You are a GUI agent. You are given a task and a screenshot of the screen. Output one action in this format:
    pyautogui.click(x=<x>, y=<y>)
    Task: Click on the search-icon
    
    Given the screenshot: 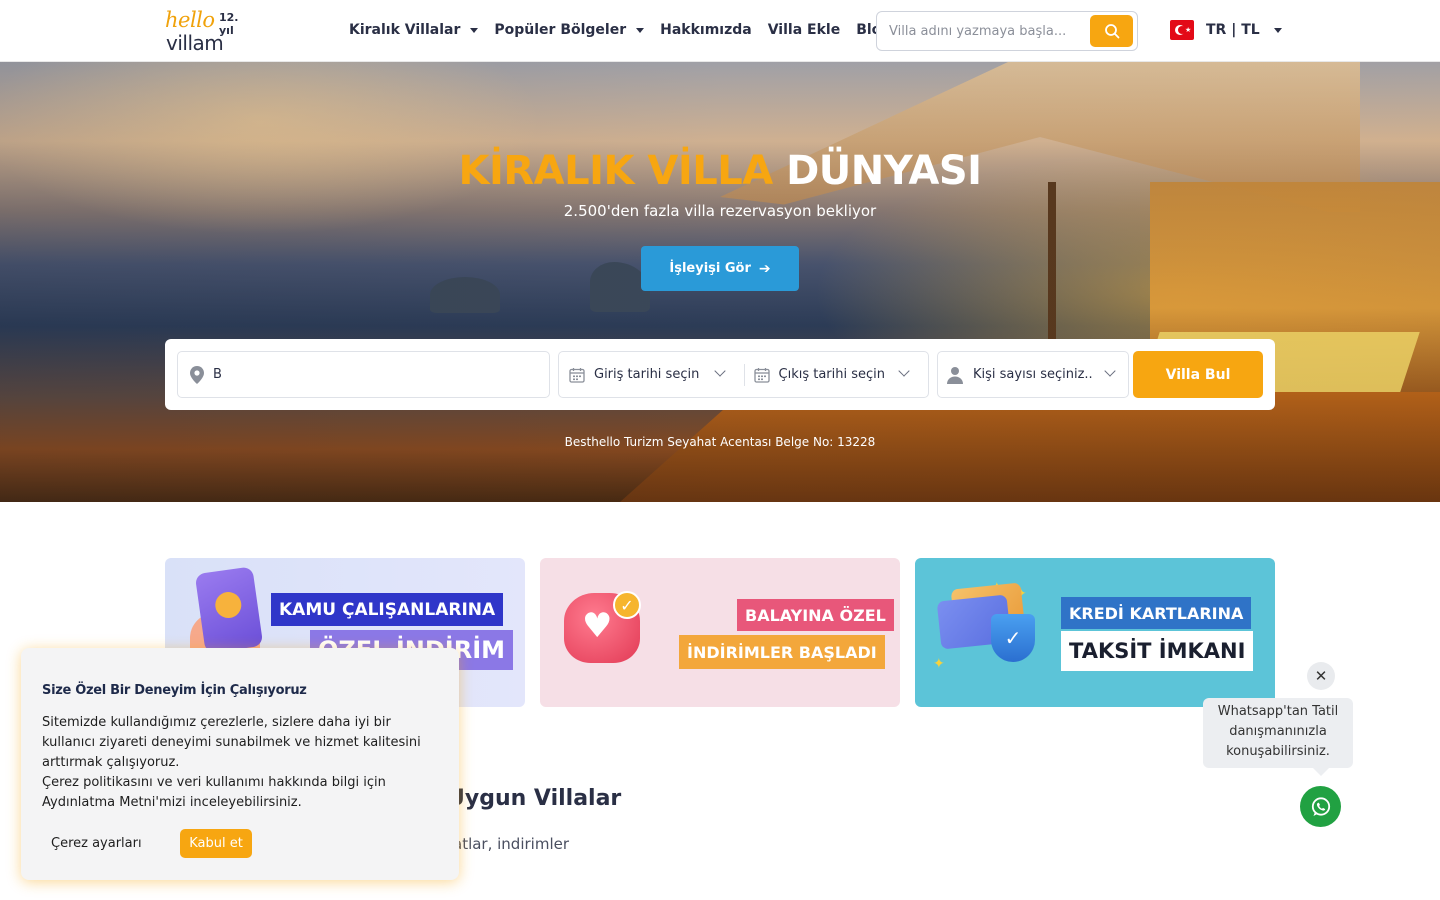 What is the action you would take?
    pyautogui.click(x=1111, y=31)
    